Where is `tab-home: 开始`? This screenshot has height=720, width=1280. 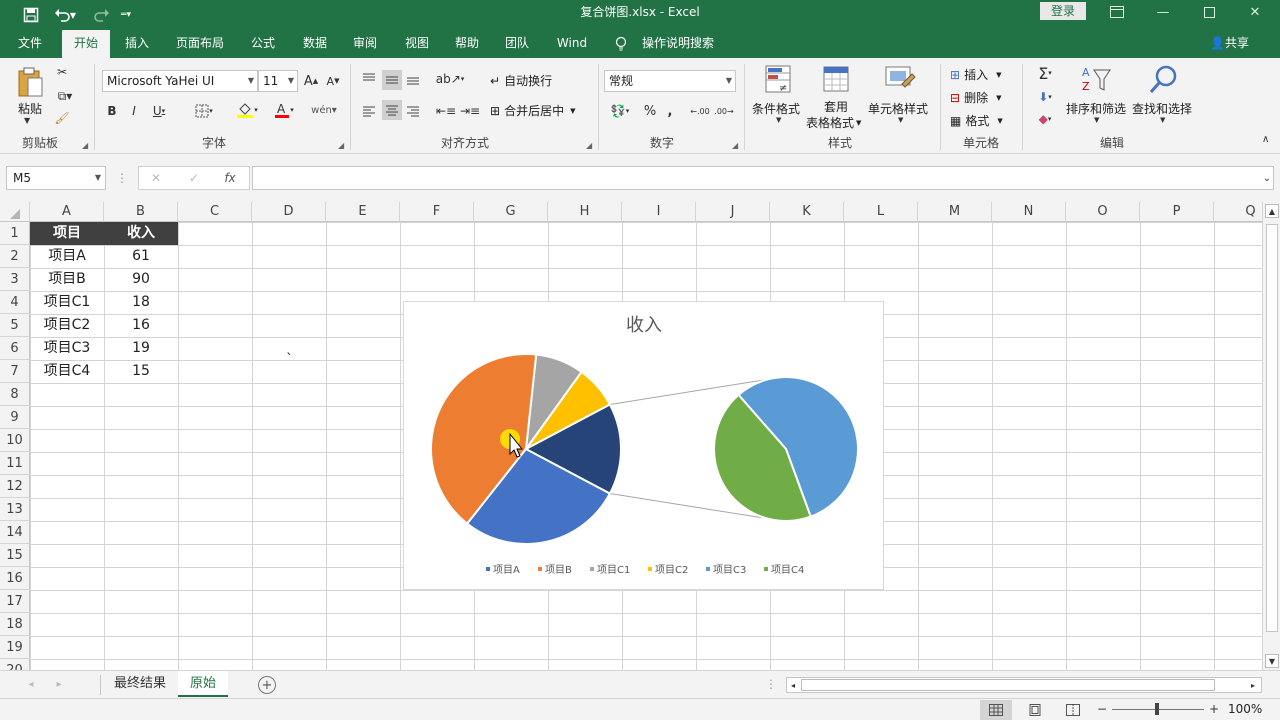 tab-home: 开始 is located at coordinates (86, 44).